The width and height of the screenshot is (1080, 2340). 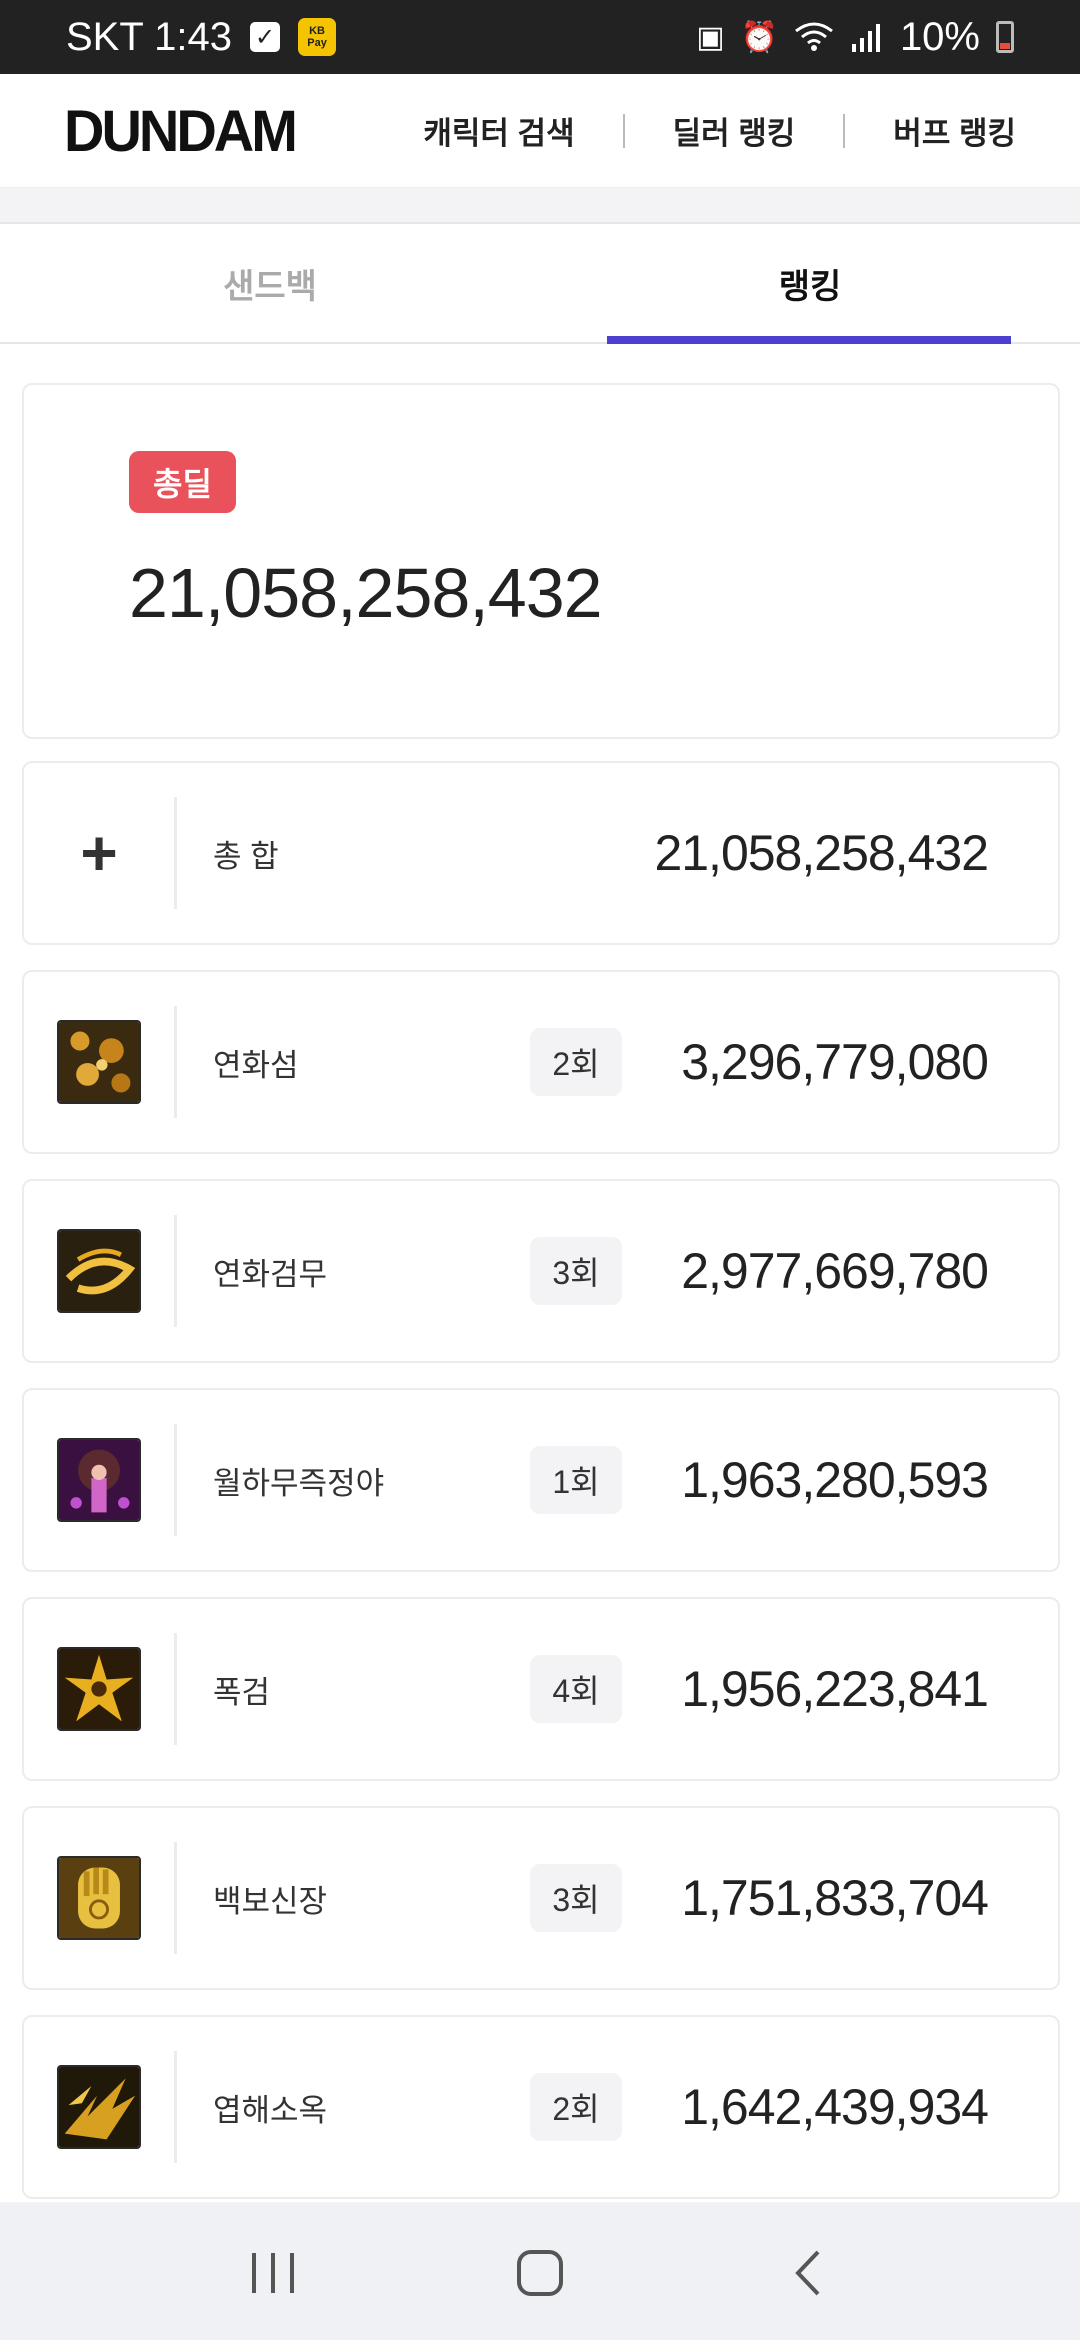 I want to click on skill-name: 엽해소옥, so click(x=270, y=2110).